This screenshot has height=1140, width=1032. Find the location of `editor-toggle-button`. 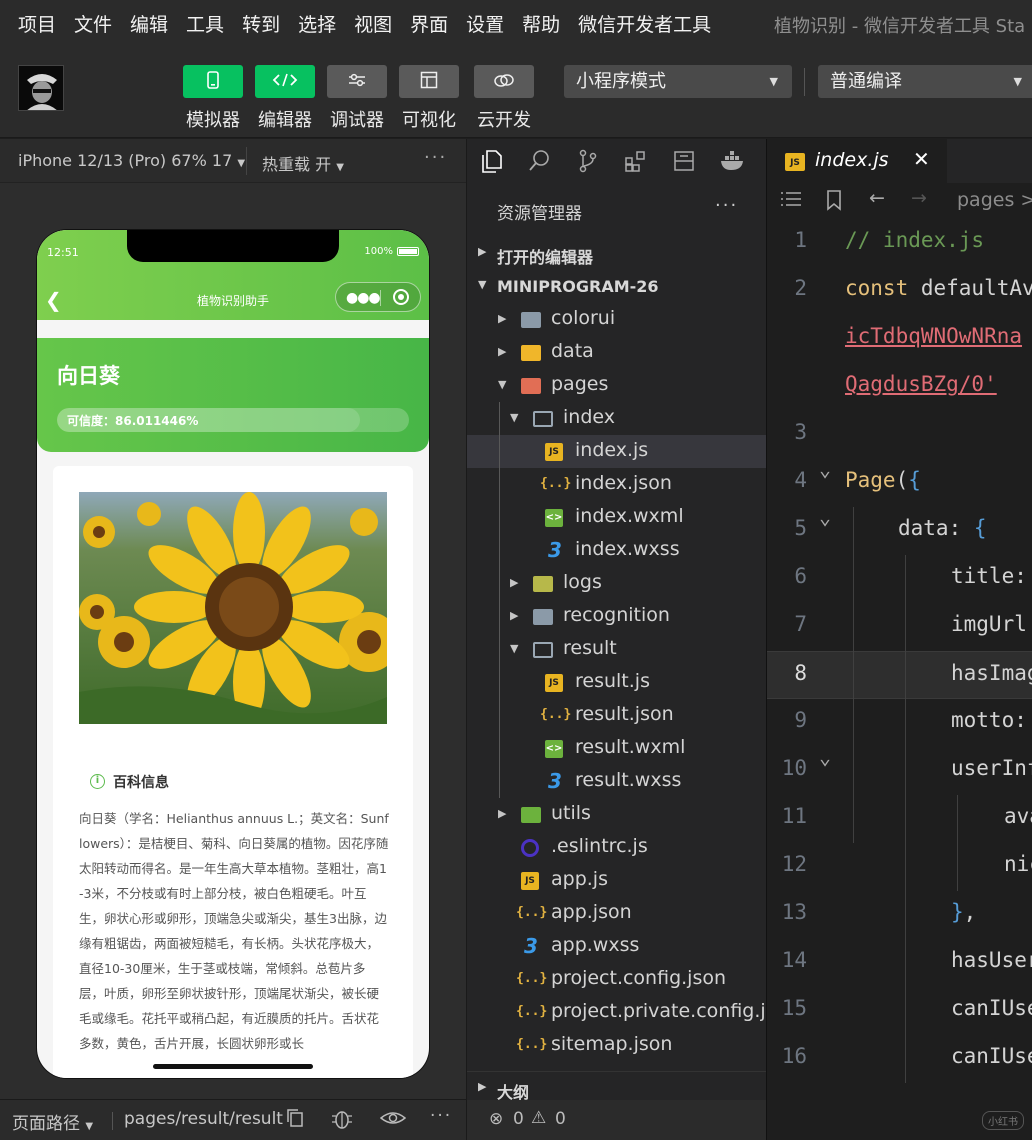

editor-toggle-button is located at coordinates (285, 81).